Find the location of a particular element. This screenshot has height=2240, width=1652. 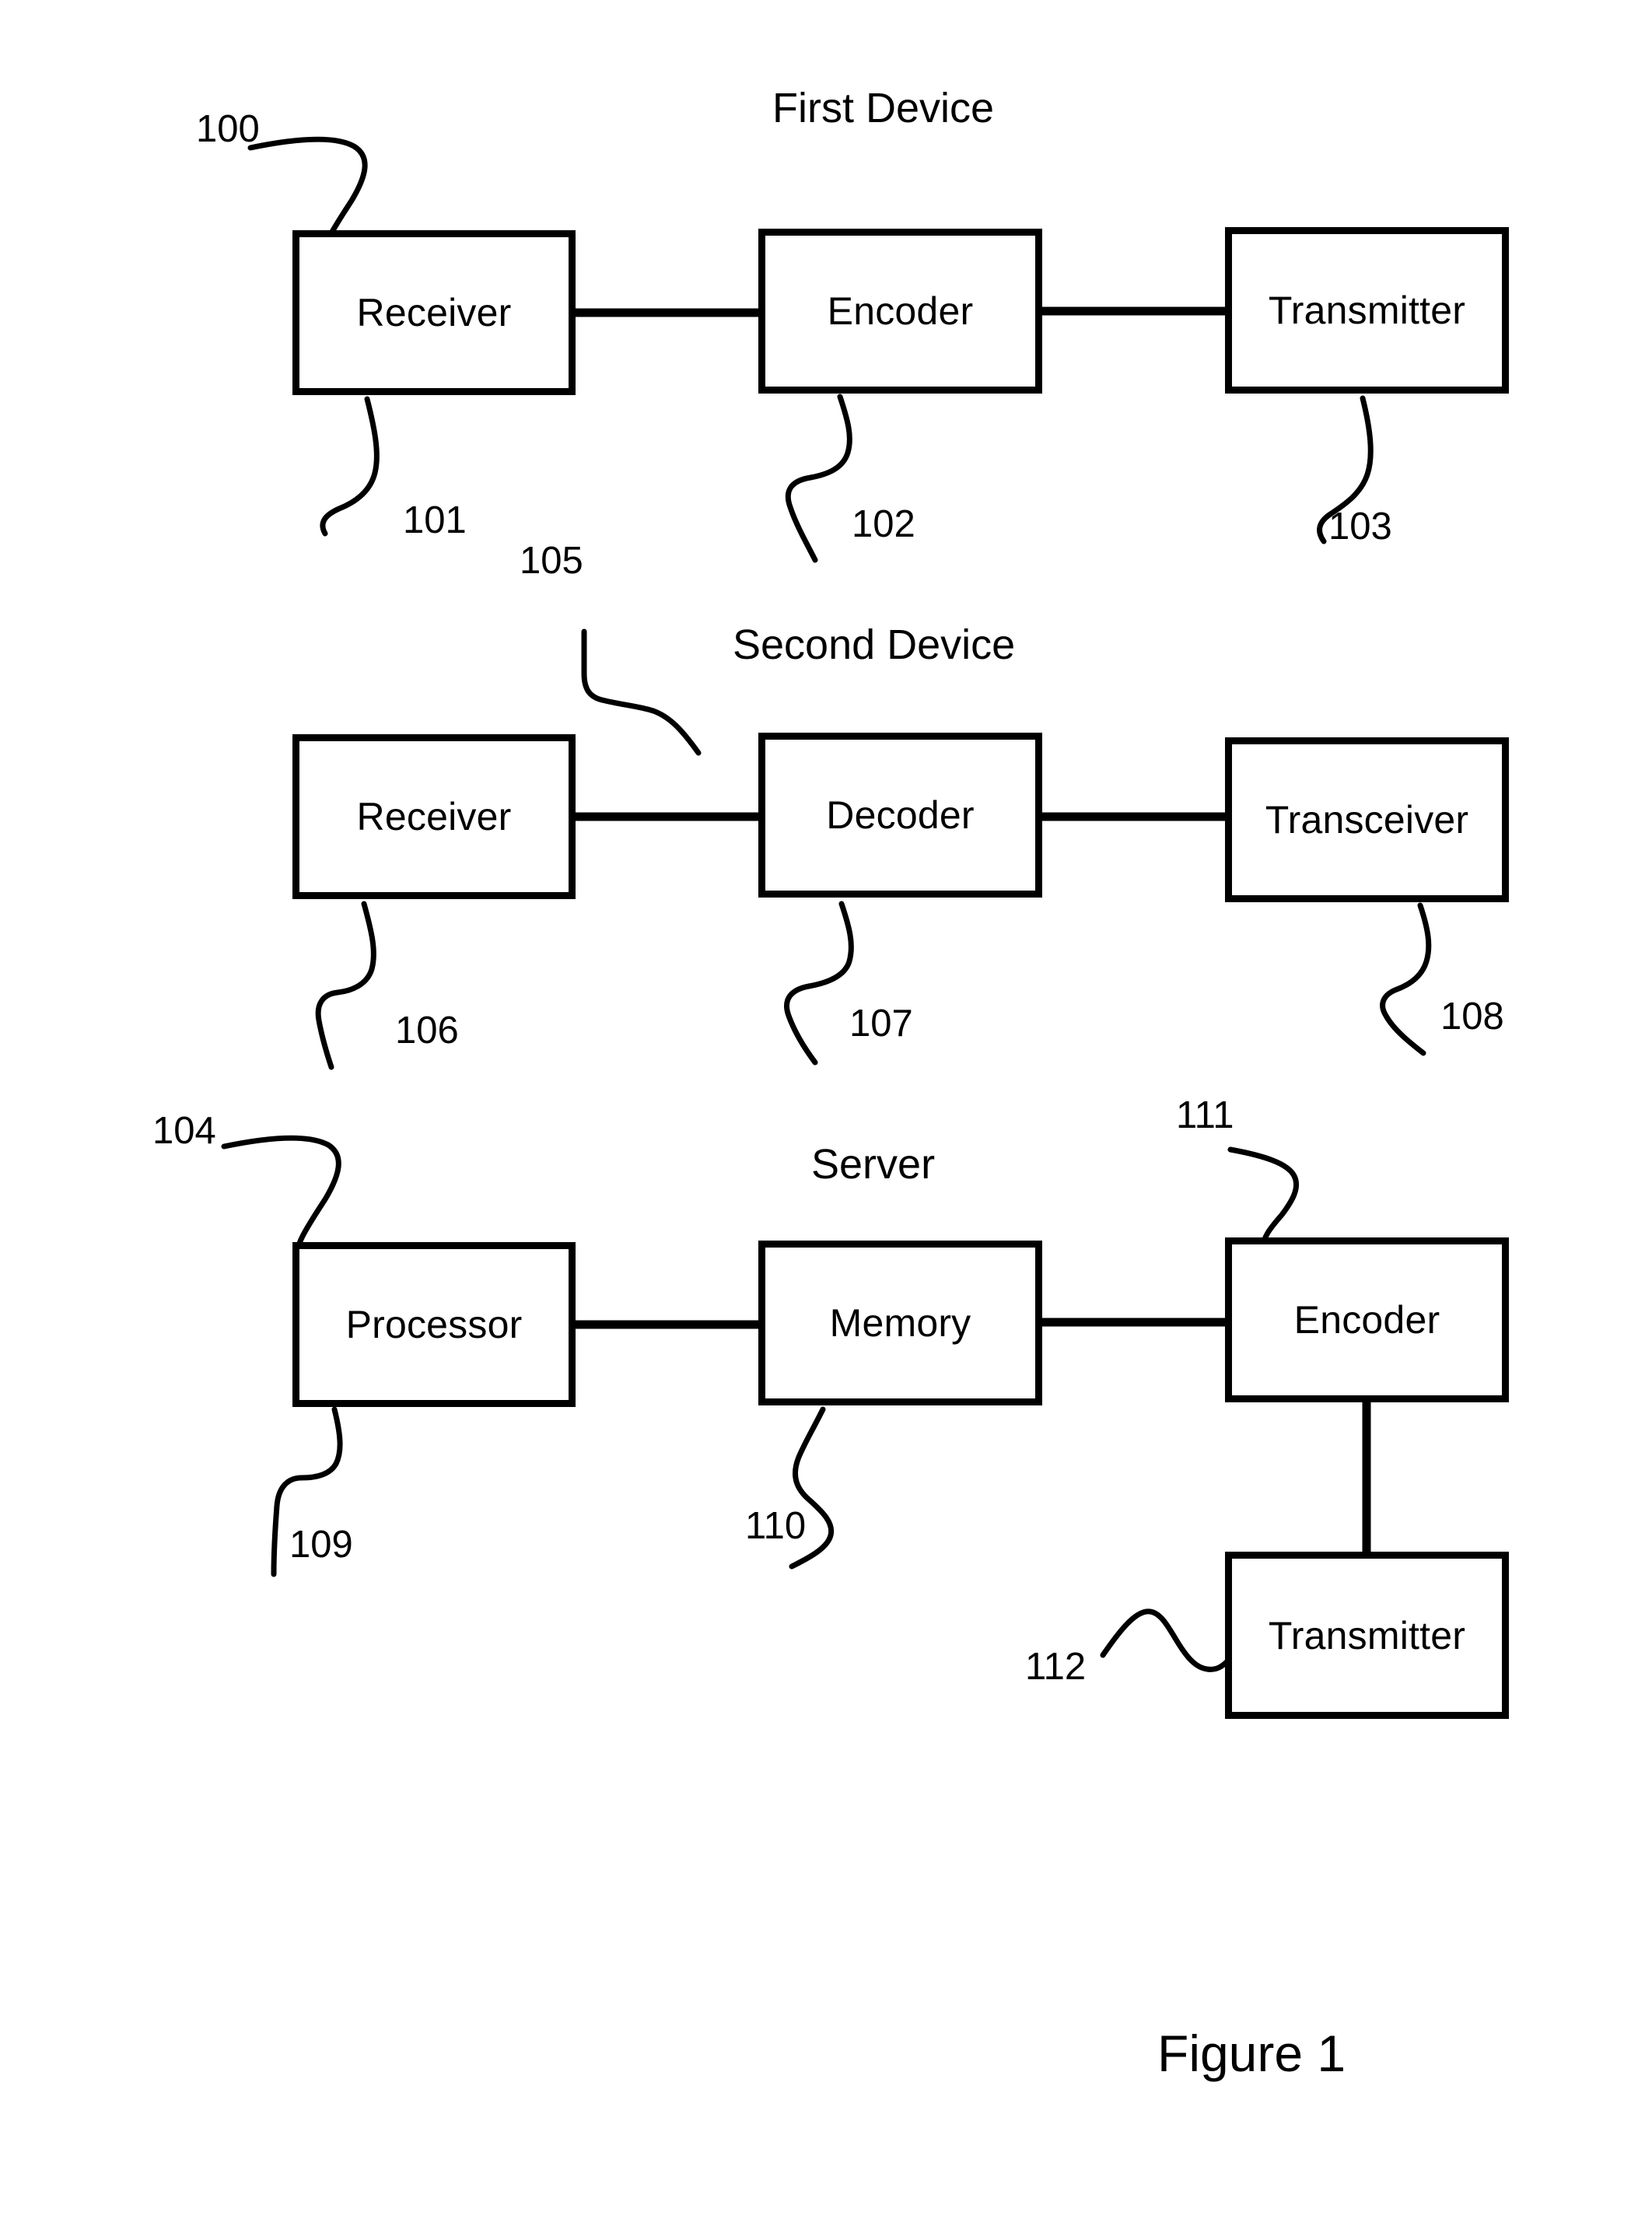

block-transmitter-3: Transmitter is located at coordinates (1367, 1635).